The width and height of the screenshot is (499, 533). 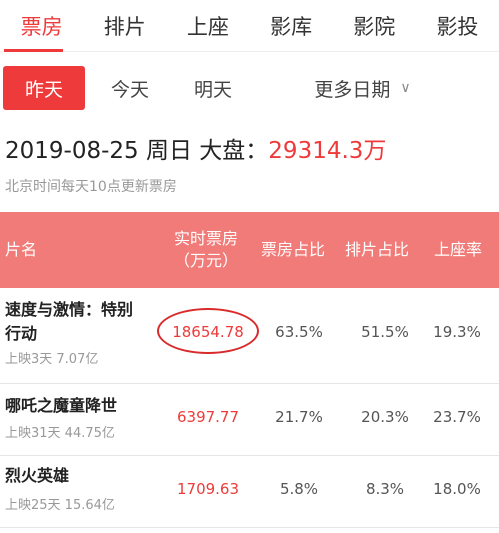 What do you see at coordinates (72, 151) in the screenshot?
I see `summary-date: 2019-08-25` at bounding box center [72, 151].